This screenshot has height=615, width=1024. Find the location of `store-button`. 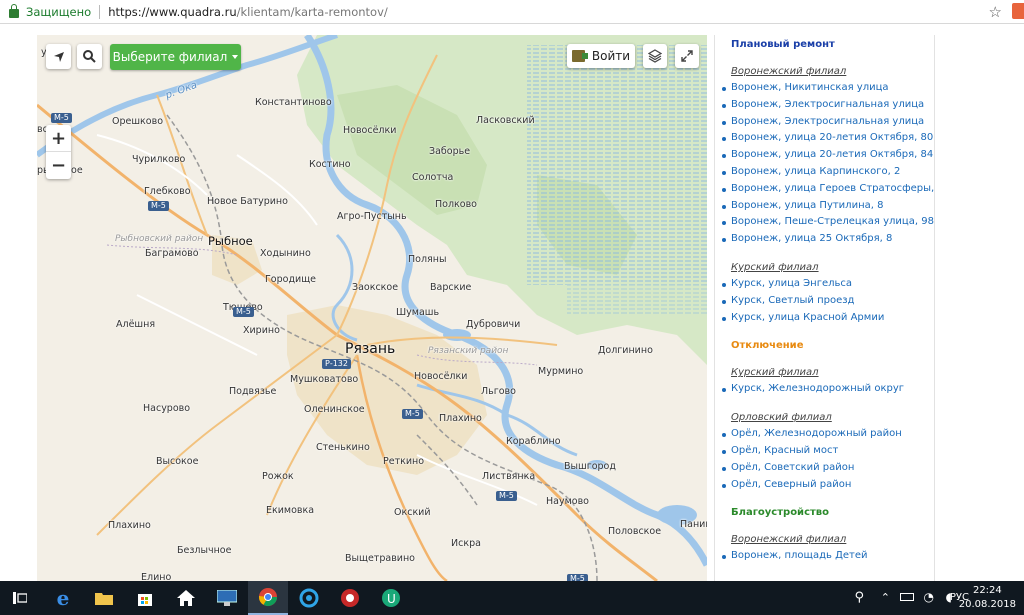

store-button is located at coordinates (145, 598).